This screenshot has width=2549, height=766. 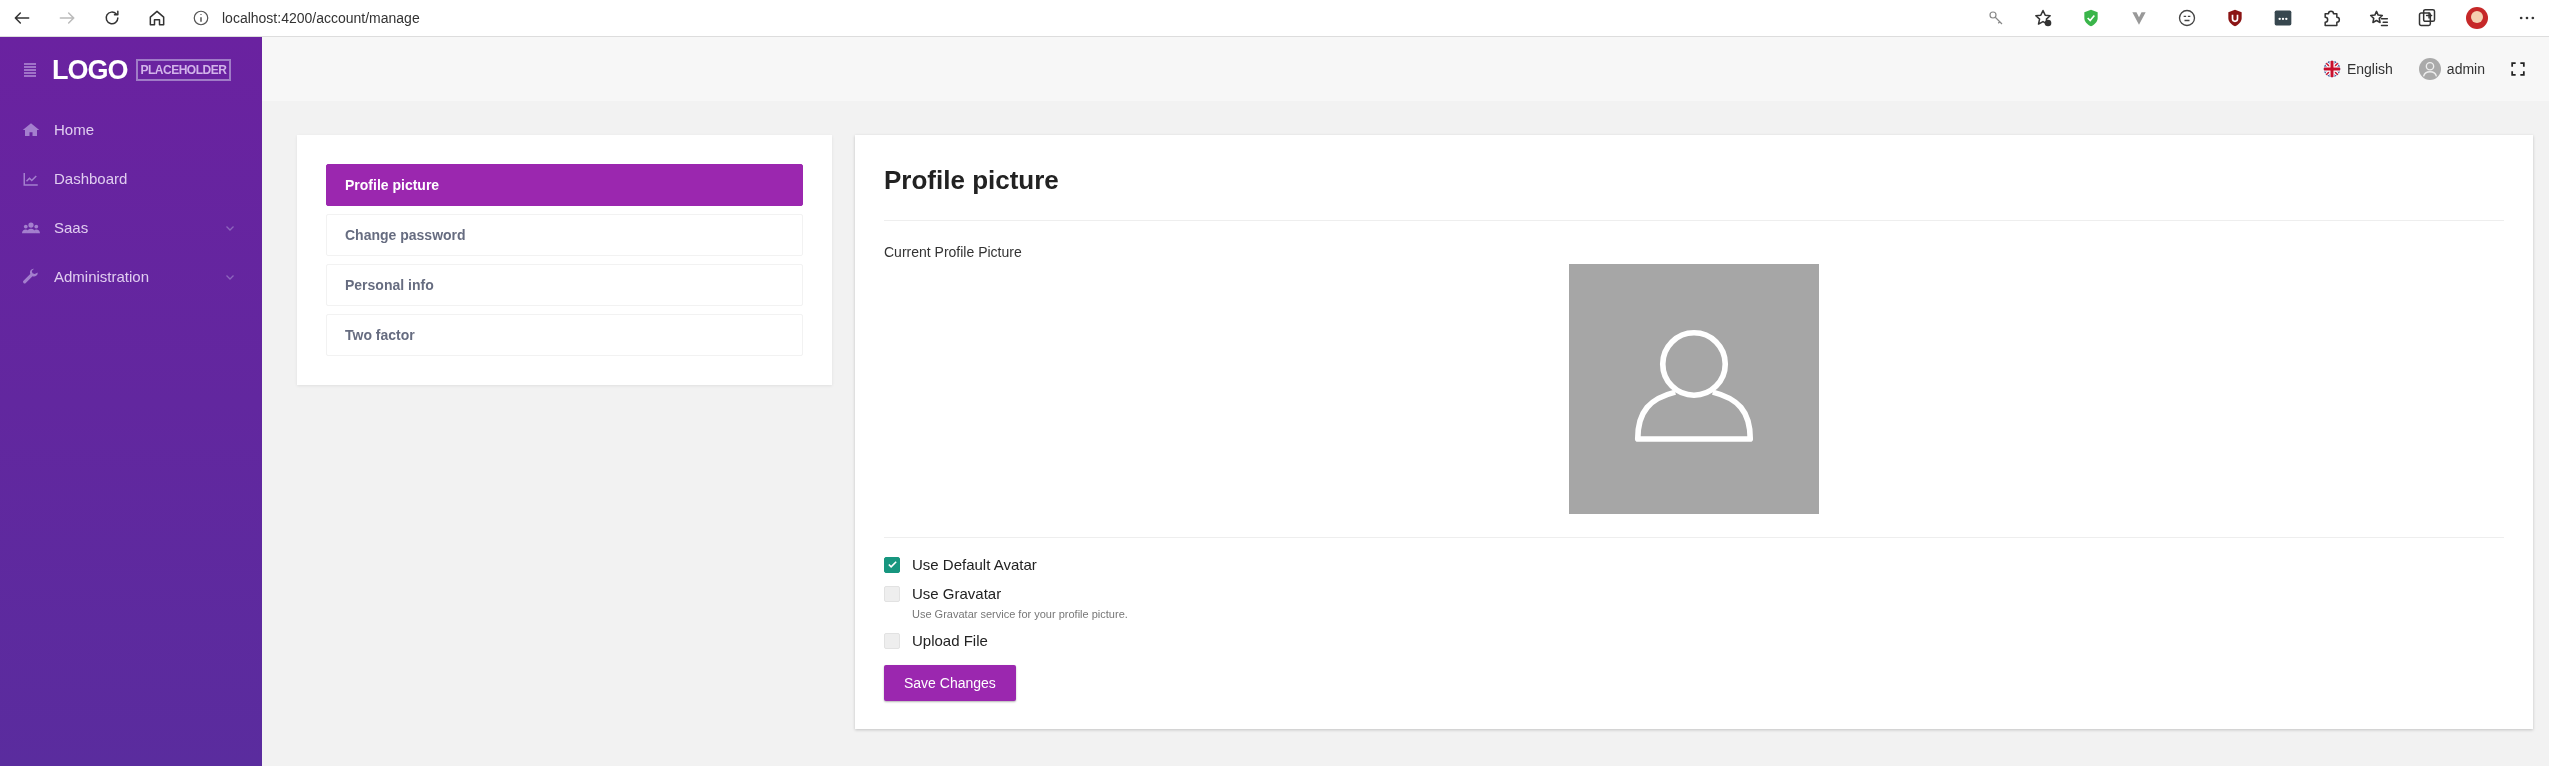 I want to click on account-menu-tab: Change password, so click(x=564, y=235).